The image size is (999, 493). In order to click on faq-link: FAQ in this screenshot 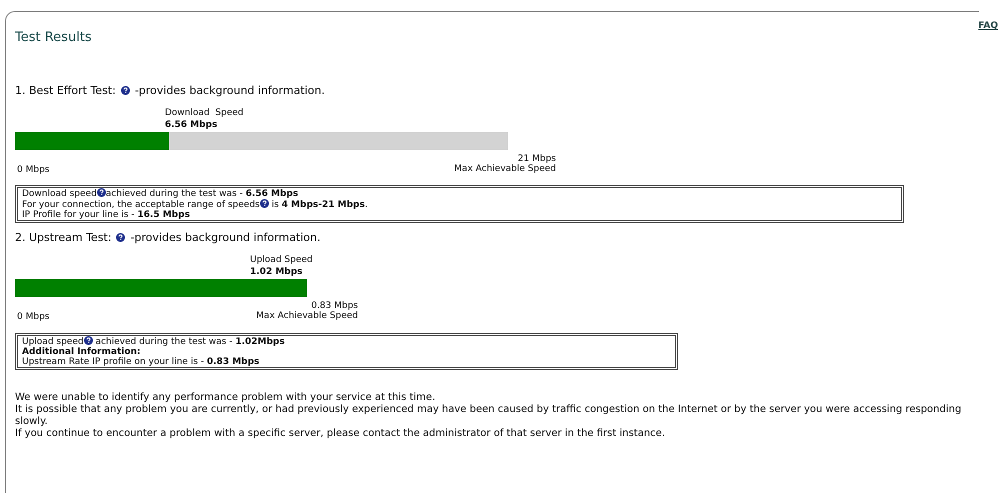, I will do `click(988, 27)`.